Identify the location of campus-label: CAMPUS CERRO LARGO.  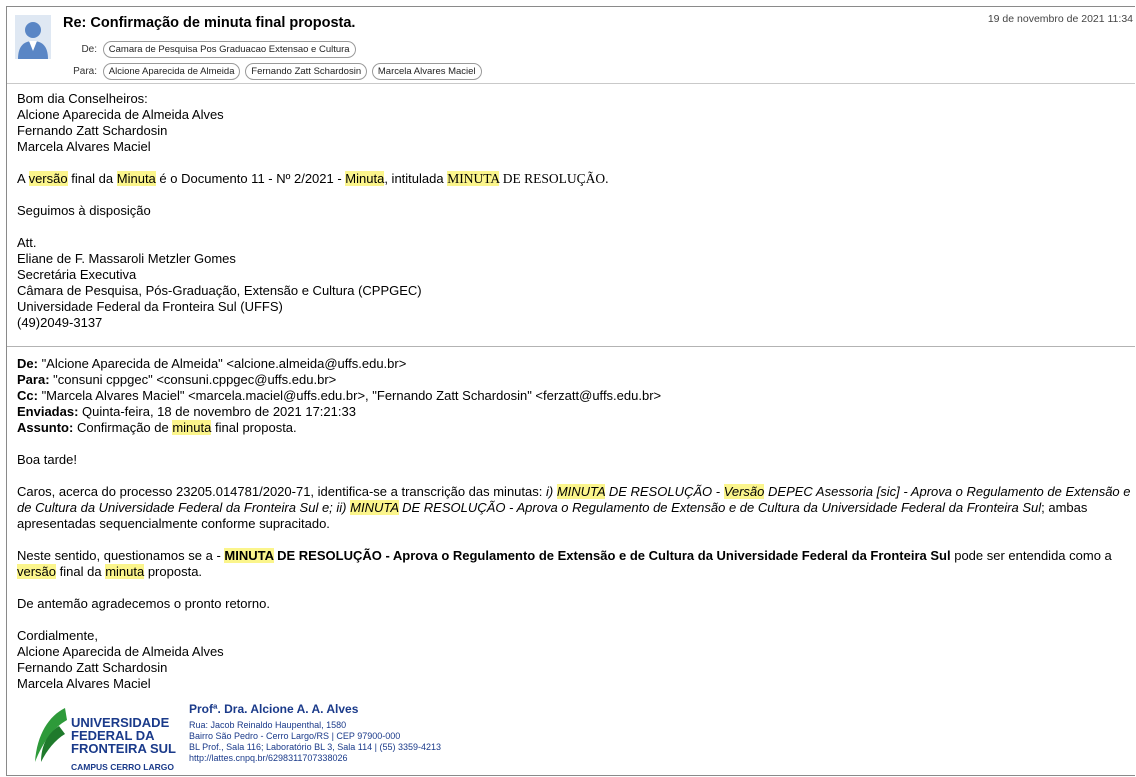
(122, 767).